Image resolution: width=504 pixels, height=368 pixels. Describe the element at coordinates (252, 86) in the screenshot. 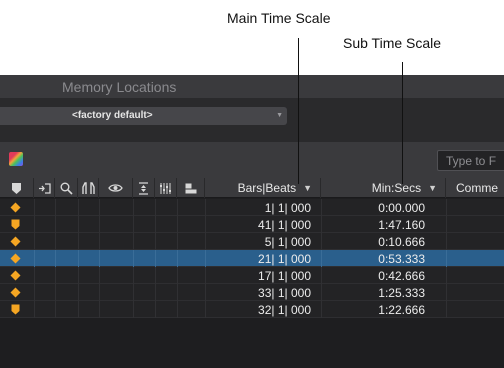

I see `window-titlebar: Memory Locations` at that location.